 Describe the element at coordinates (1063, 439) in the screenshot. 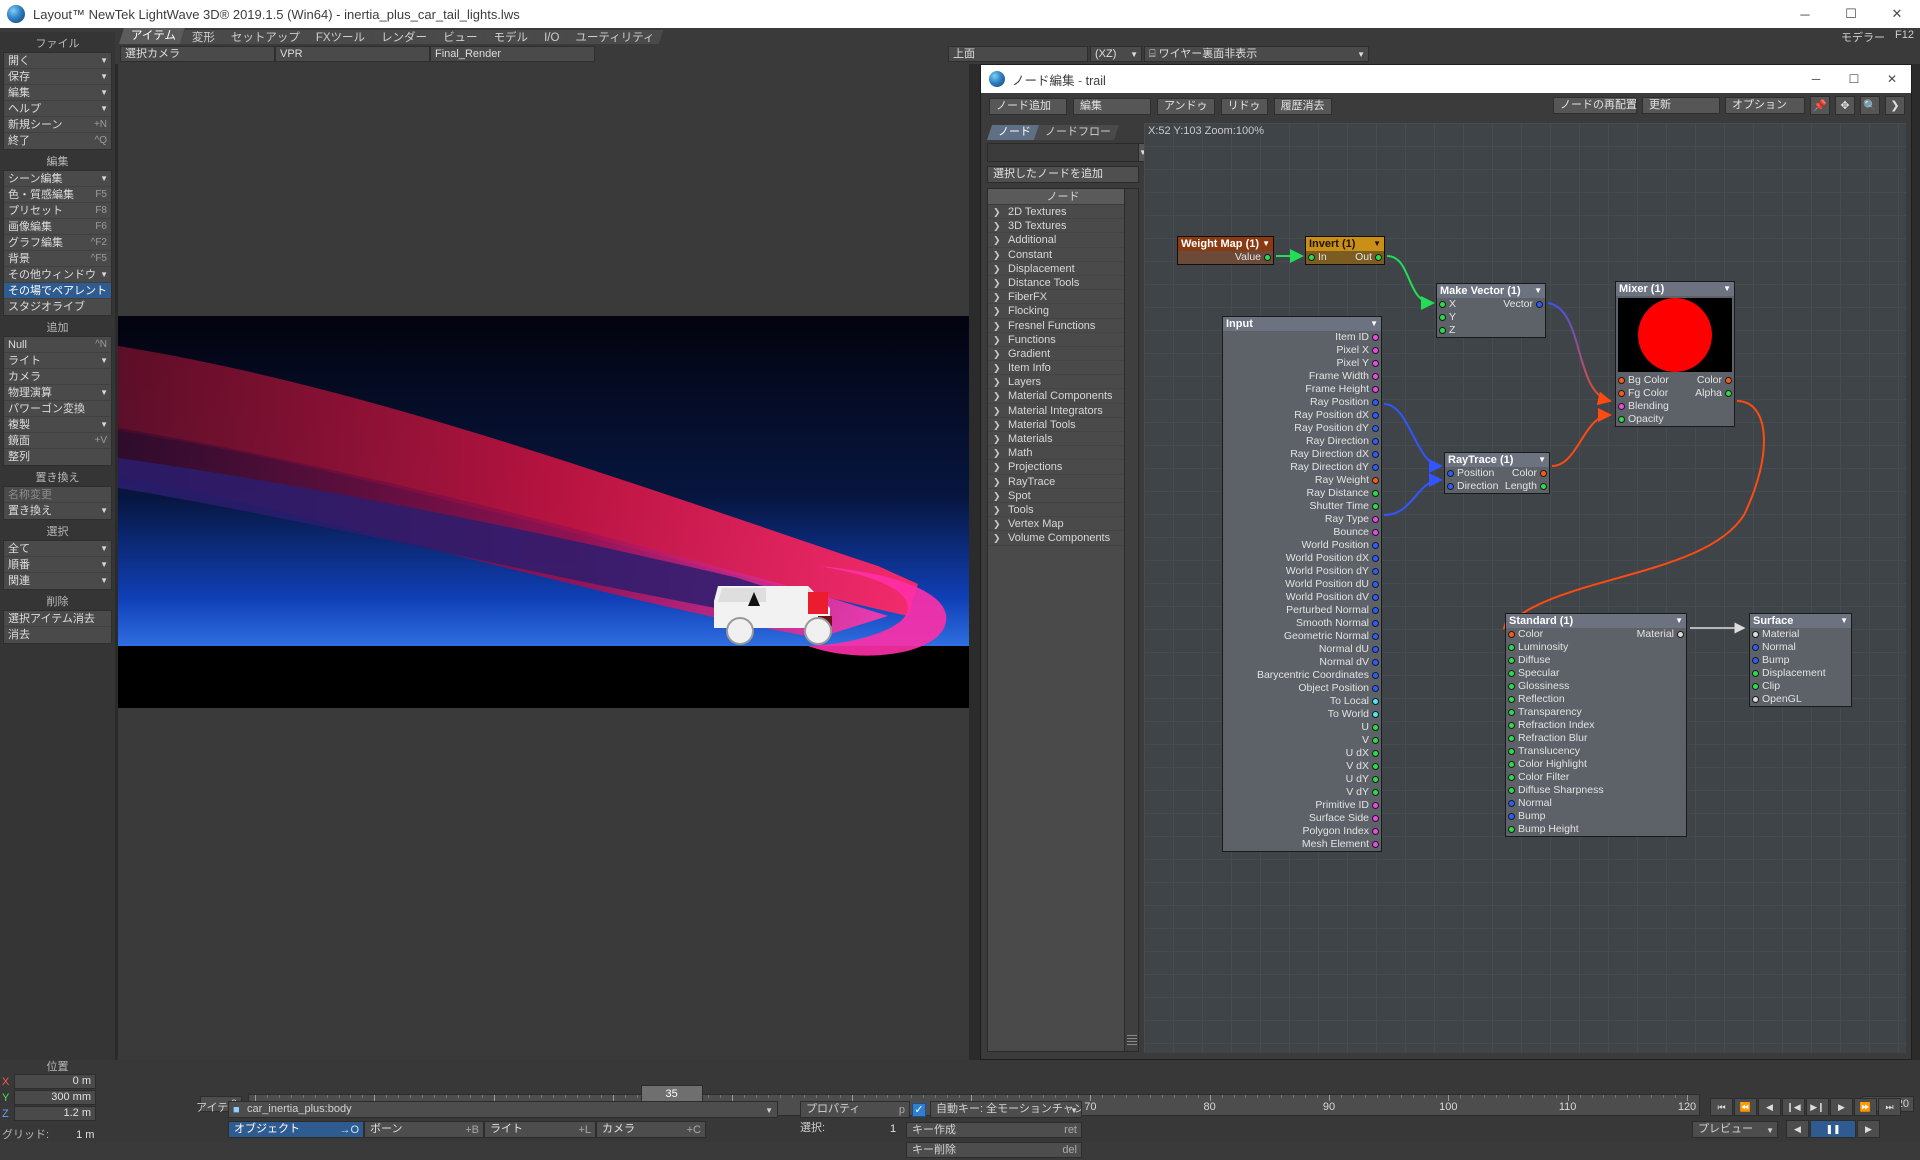

I see `node-category-item: ❯ Materials` at that location.